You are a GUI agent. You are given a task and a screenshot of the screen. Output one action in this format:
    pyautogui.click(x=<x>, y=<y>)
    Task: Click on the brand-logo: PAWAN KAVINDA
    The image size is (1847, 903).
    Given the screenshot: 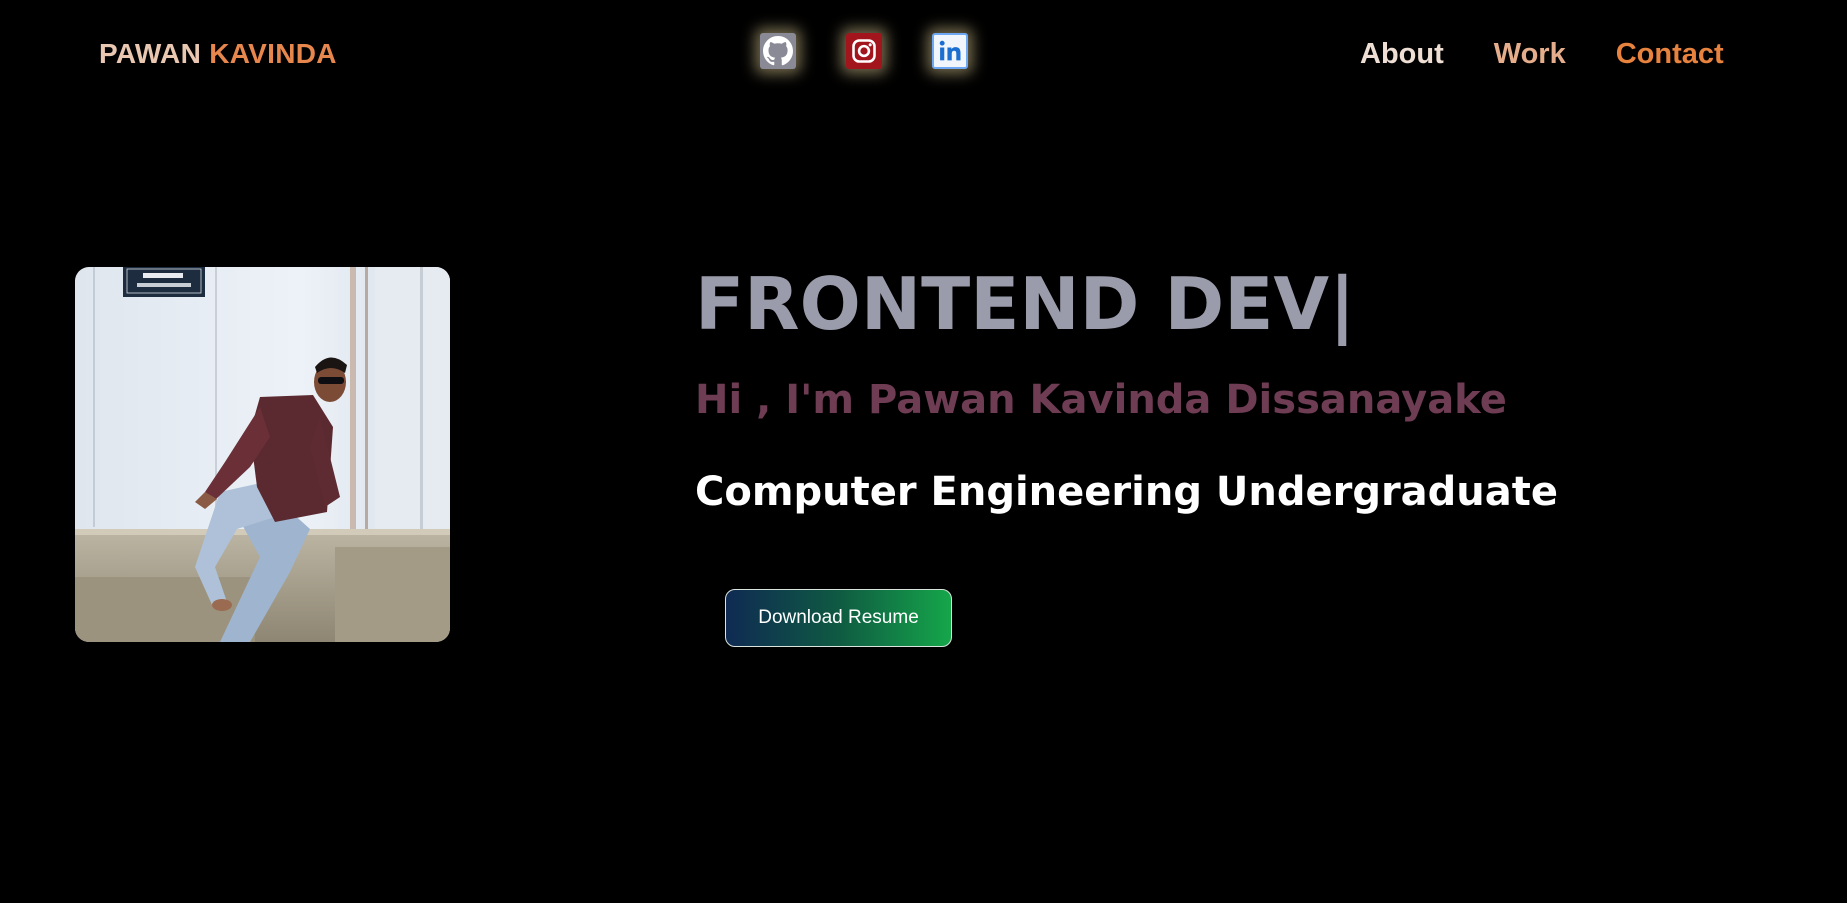 What is the action you would take?
    pyautogui.click(x=218, y=54)
    